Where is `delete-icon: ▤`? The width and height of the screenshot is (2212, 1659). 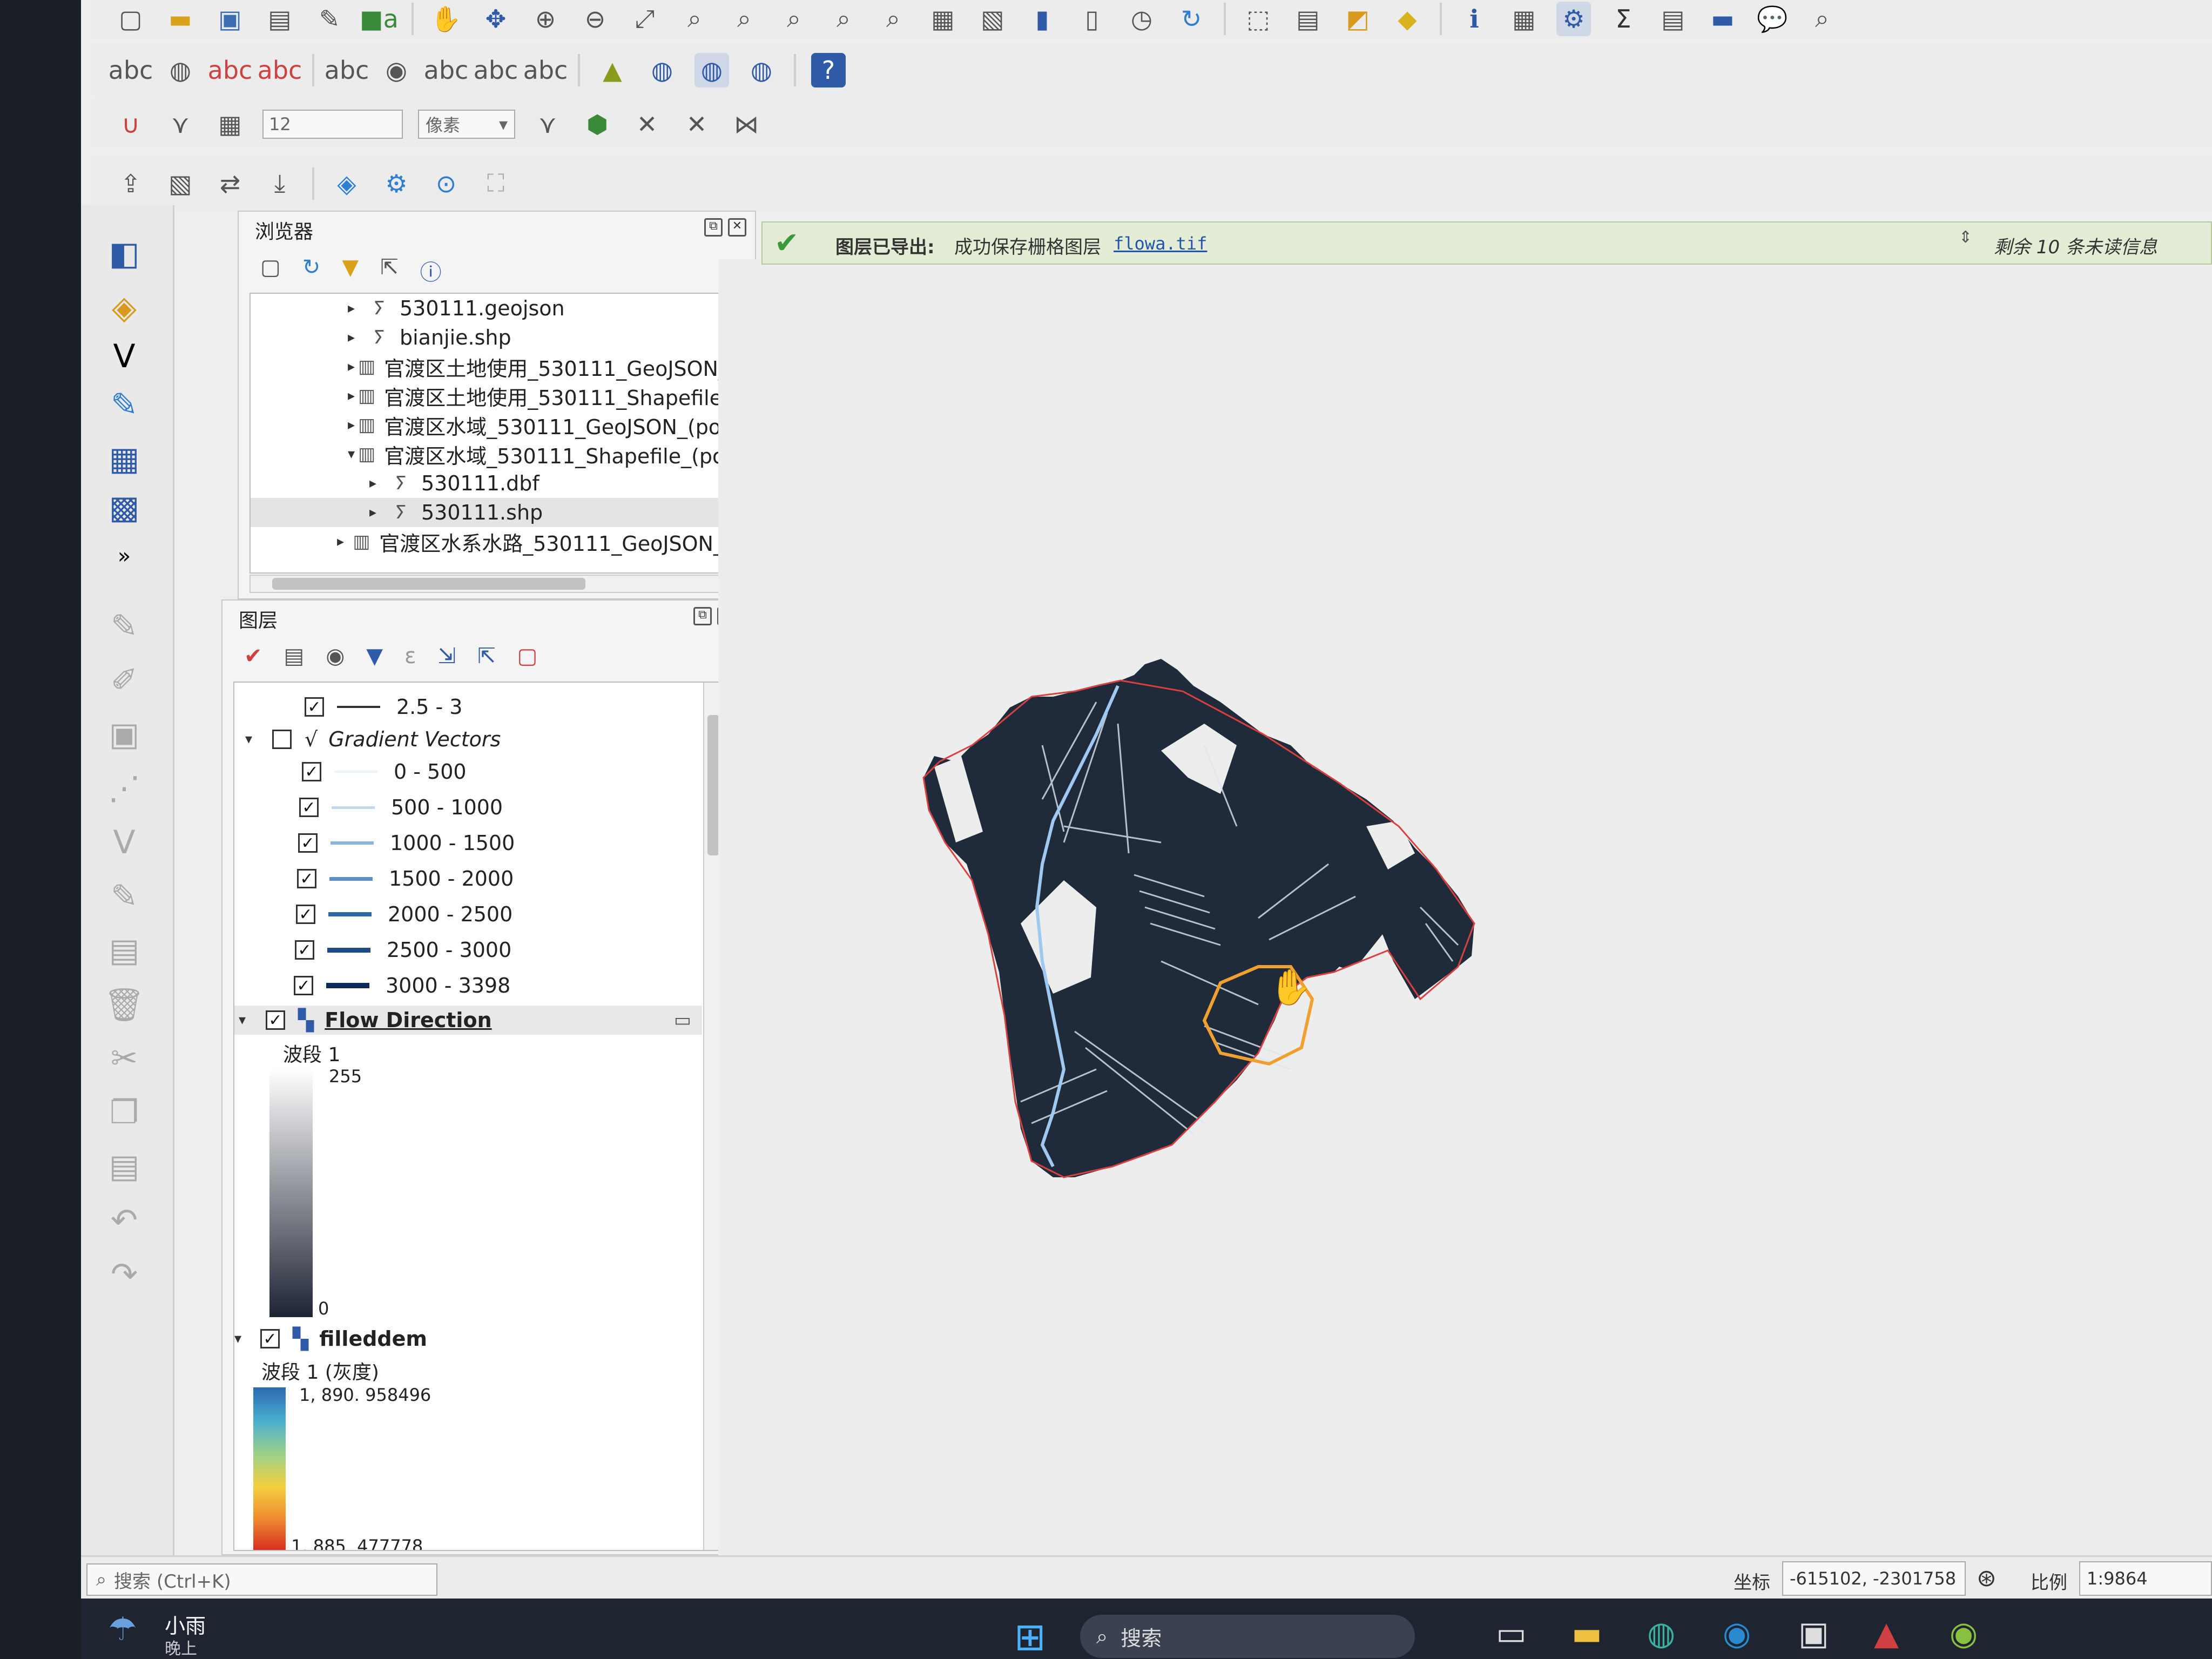 delete-icon: ▤ is located at coordinates (124, 950).